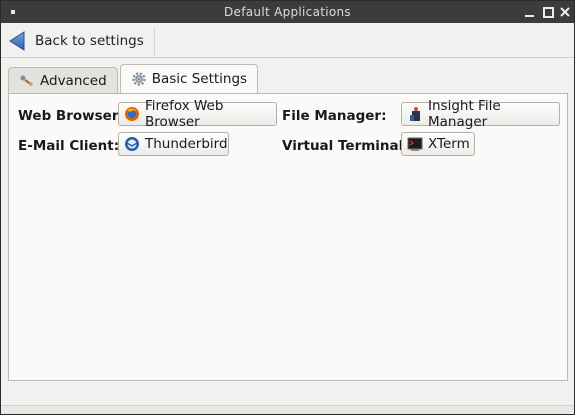  What do you see at coordinates (530, 12) in the screenshot?
I see `minimize-button` at bounding box center [530, 12].